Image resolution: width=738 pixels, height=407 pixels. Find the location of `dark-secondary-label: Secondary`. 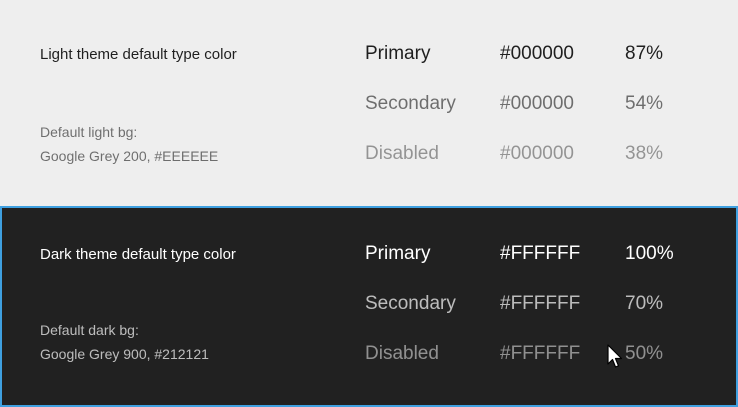

dark-secondary-label: Secondary is located at coordinates (410, 303).